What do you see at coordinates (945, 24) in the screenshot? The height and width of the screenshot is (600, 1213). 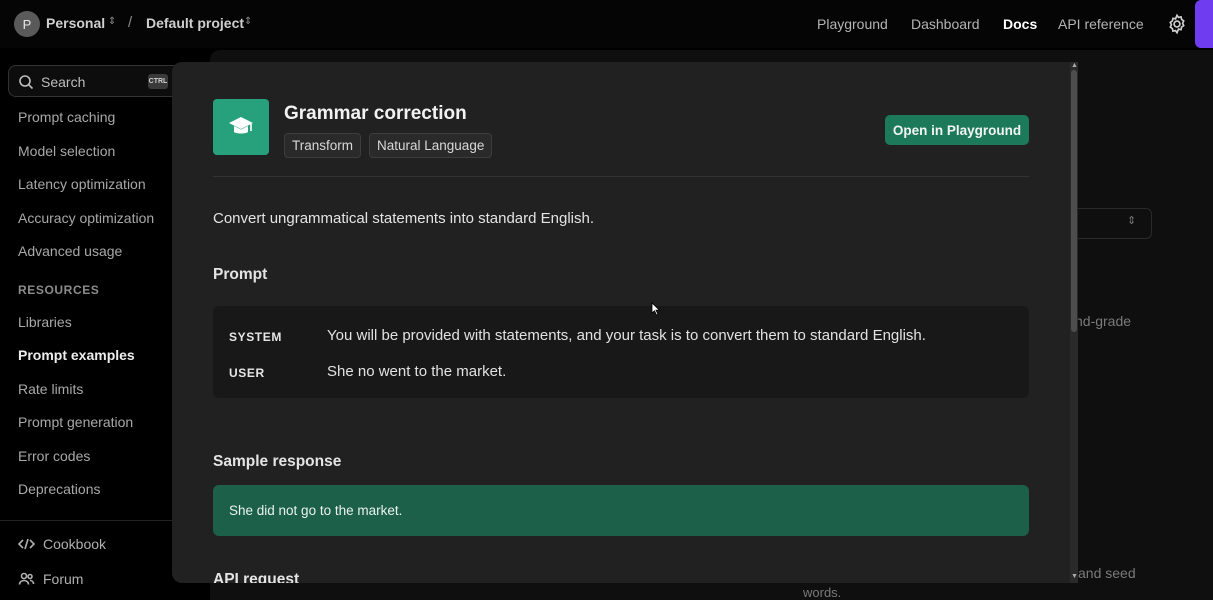 I see `nav-dashboard: Dashboard` at bounding box center [945, 24].